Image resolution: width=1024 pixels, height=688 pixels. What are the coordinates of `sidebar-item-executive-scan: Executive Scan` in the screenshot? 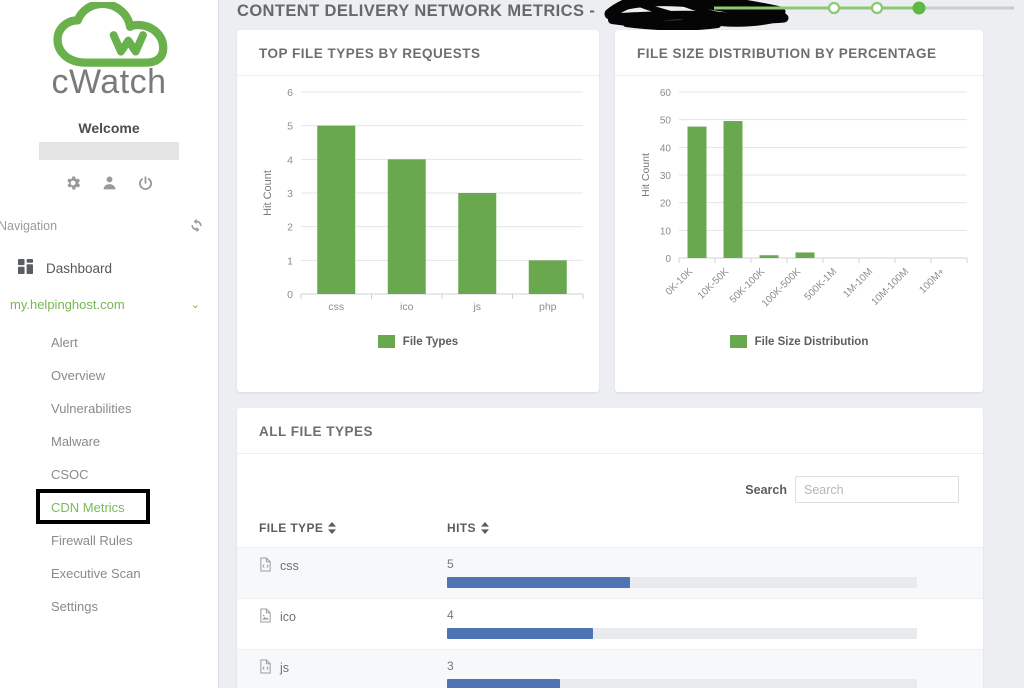 It's located at (109, 573).